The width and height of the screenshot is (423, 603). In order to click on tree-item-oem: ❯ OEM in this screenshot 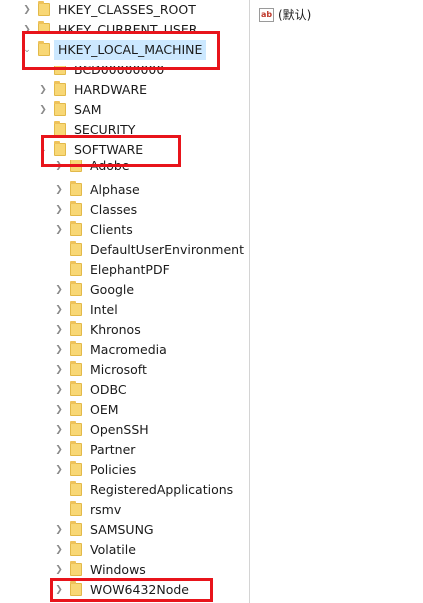, I will do `click(124, 410)`.